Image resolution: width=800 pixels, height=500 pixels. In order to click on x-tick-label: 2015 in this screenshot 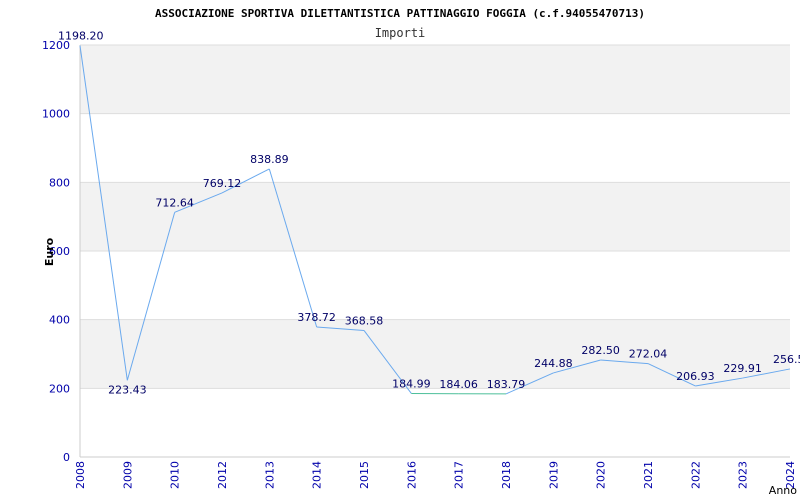, I will do `click(364, 475)`.